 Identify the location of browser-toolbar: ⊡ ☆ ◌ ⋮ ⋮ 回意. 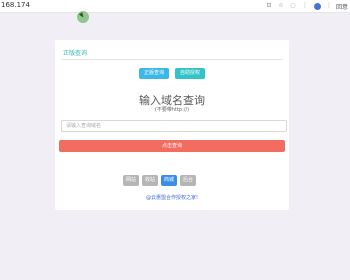
(305, 6).